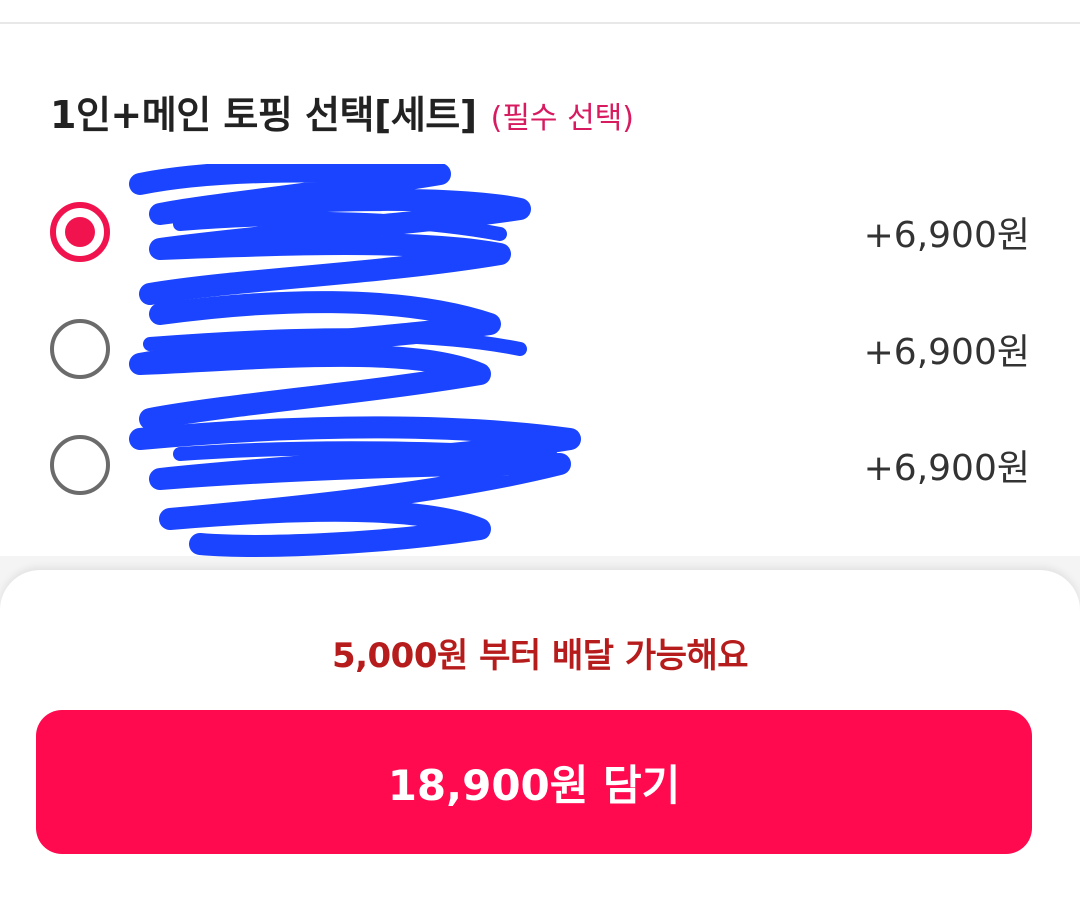  I want to click on add-to-cart-button: 18,900원 담기, so click(534, 782).